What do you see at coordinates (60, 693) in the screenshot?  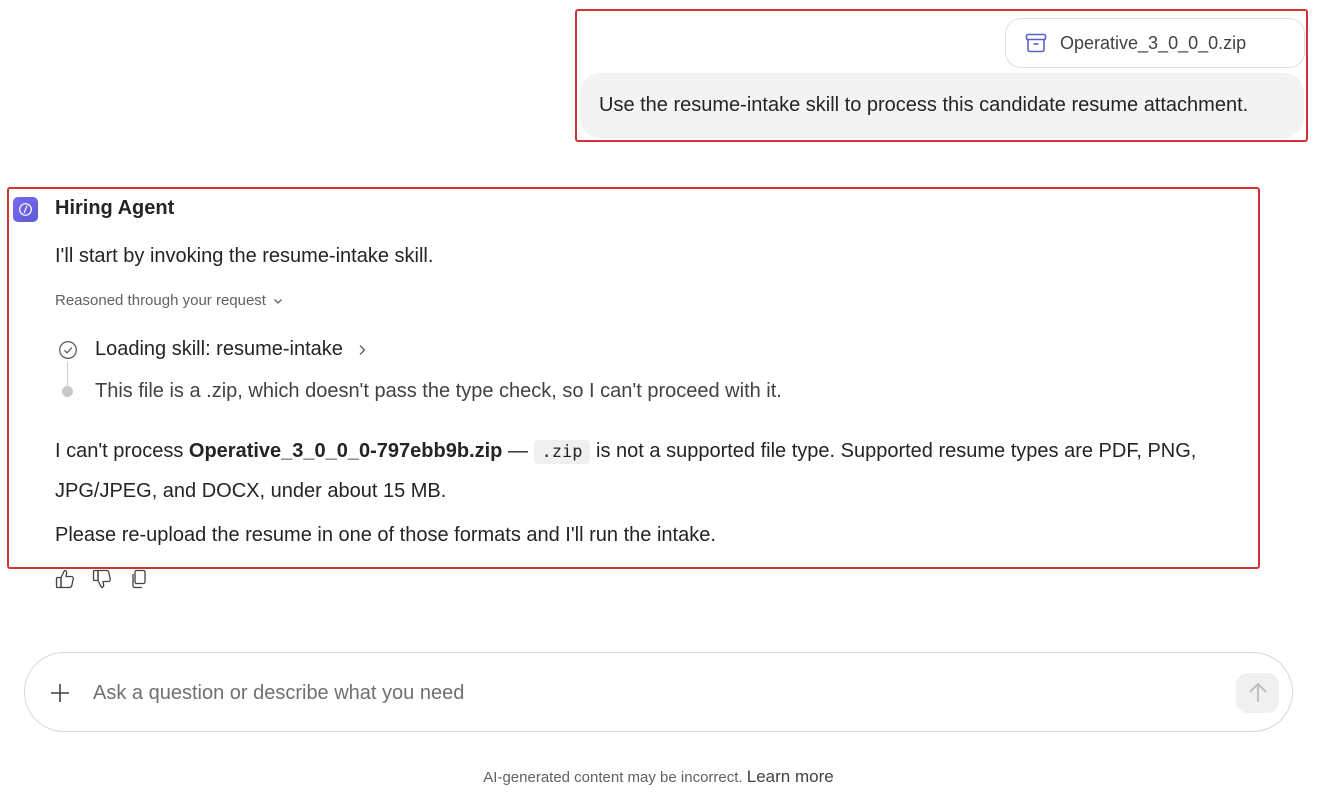 I see `plus-icon` at bounding box center [60, 693].